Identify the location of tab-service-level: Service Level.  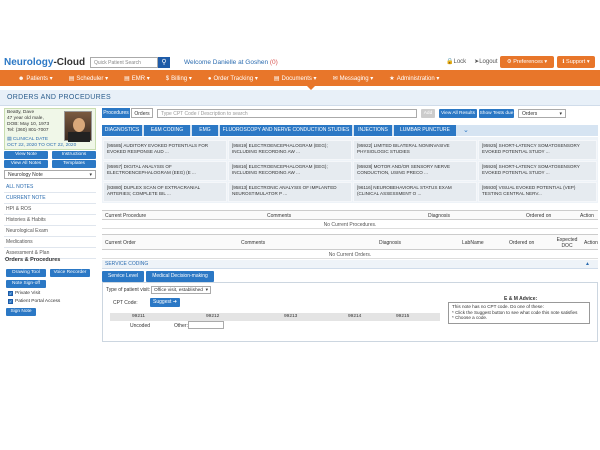
(123, 276).